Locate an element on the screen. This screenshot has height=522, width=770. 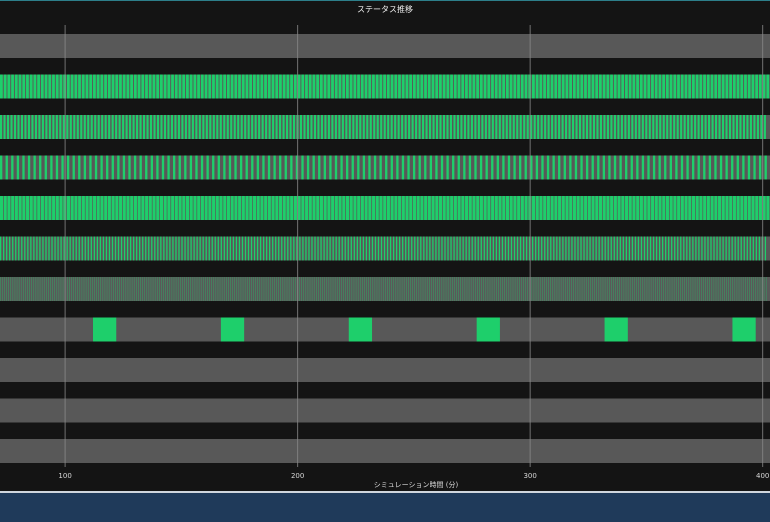
chart-title: ステータス推移 is located at coordinates (385, 9).